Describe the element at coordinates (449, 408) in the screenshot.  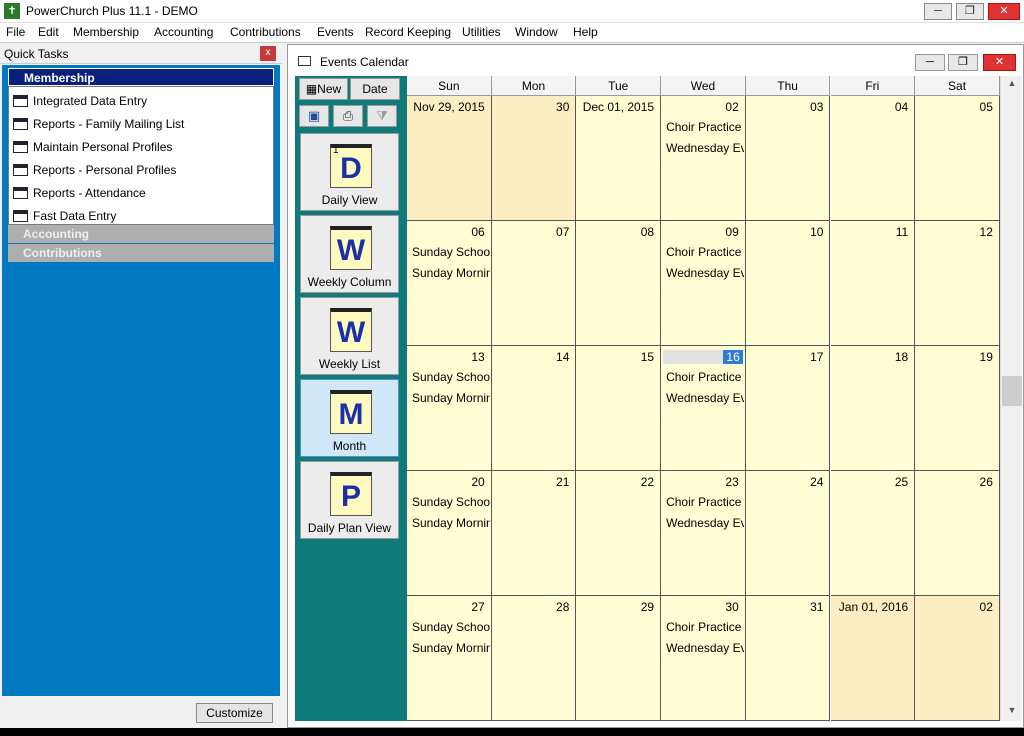
I see `day-cell: 13 Sunday School Sunday Morning` at that location.